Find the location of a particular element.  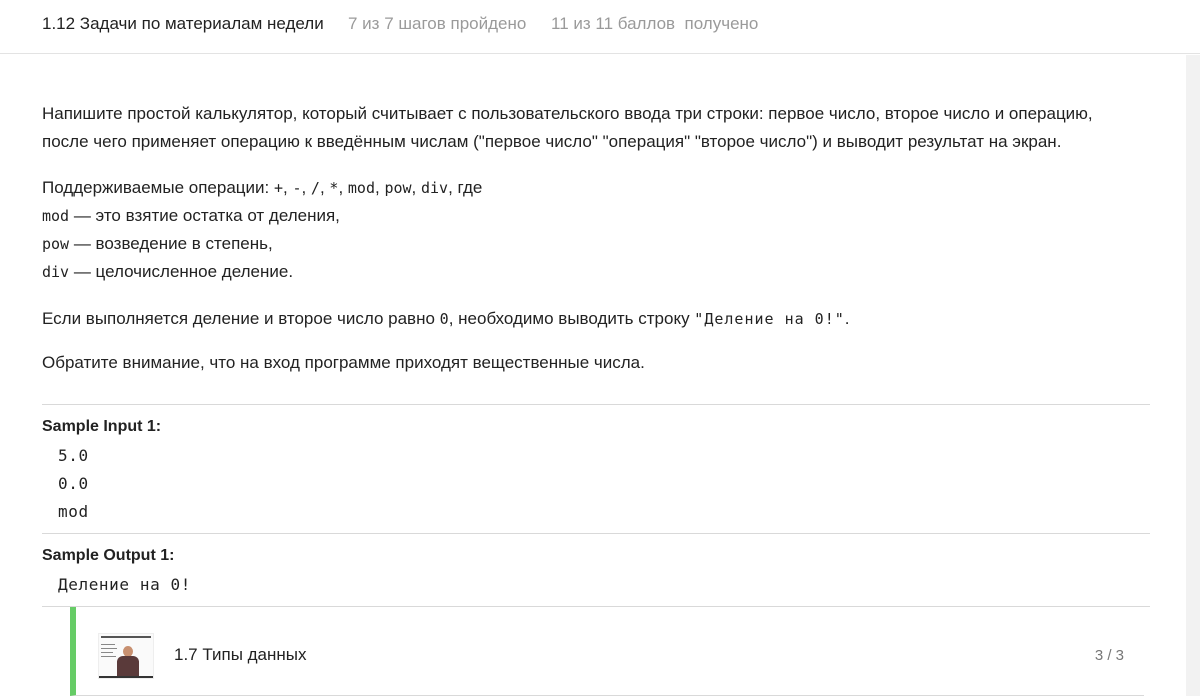

lesson-thumbnail is located at coordinates (126, 656).